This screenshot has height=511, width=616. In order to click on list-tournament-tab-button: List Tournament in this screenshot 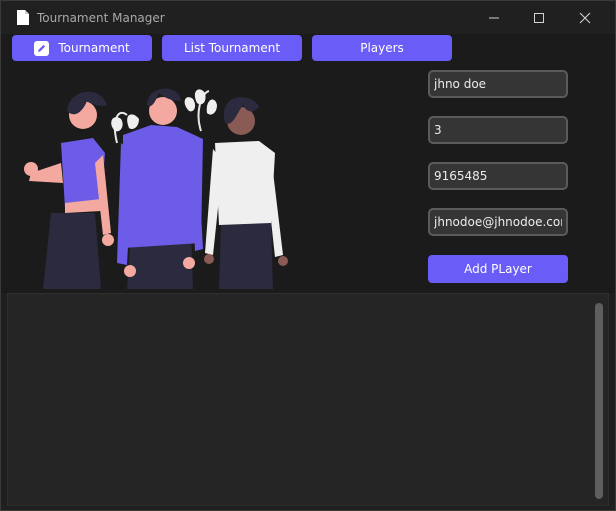, I will do `click(232, 48)`.